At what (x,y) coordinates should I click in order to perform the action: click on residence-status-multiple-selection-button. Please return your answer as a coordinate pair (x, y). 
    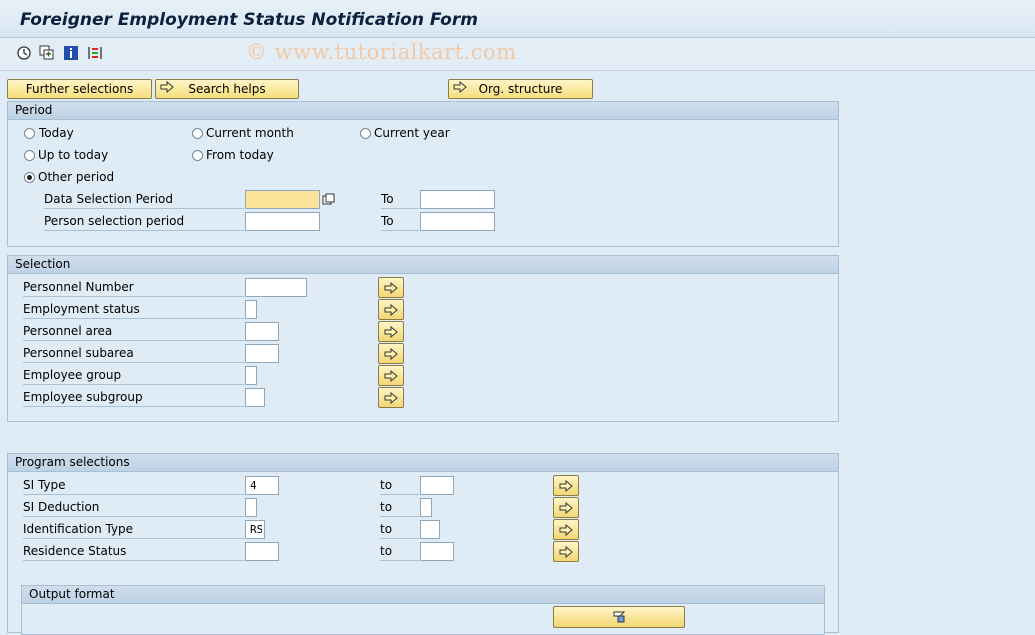
    Looking at the image, I should click on (566, 551).